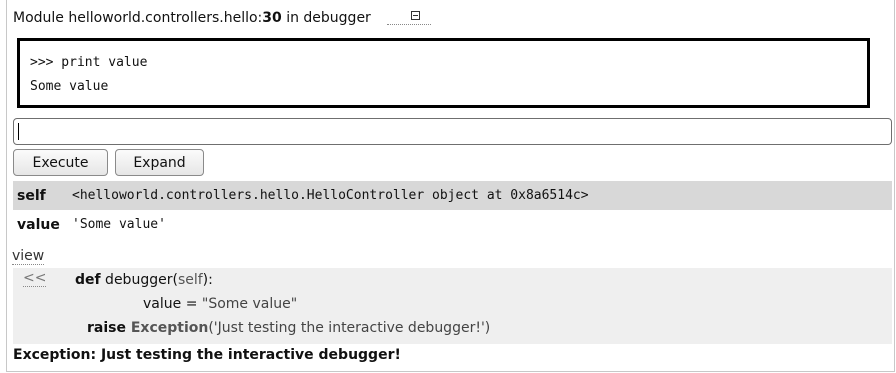  I want to click on expand-button: Expand, so click(159, 162).